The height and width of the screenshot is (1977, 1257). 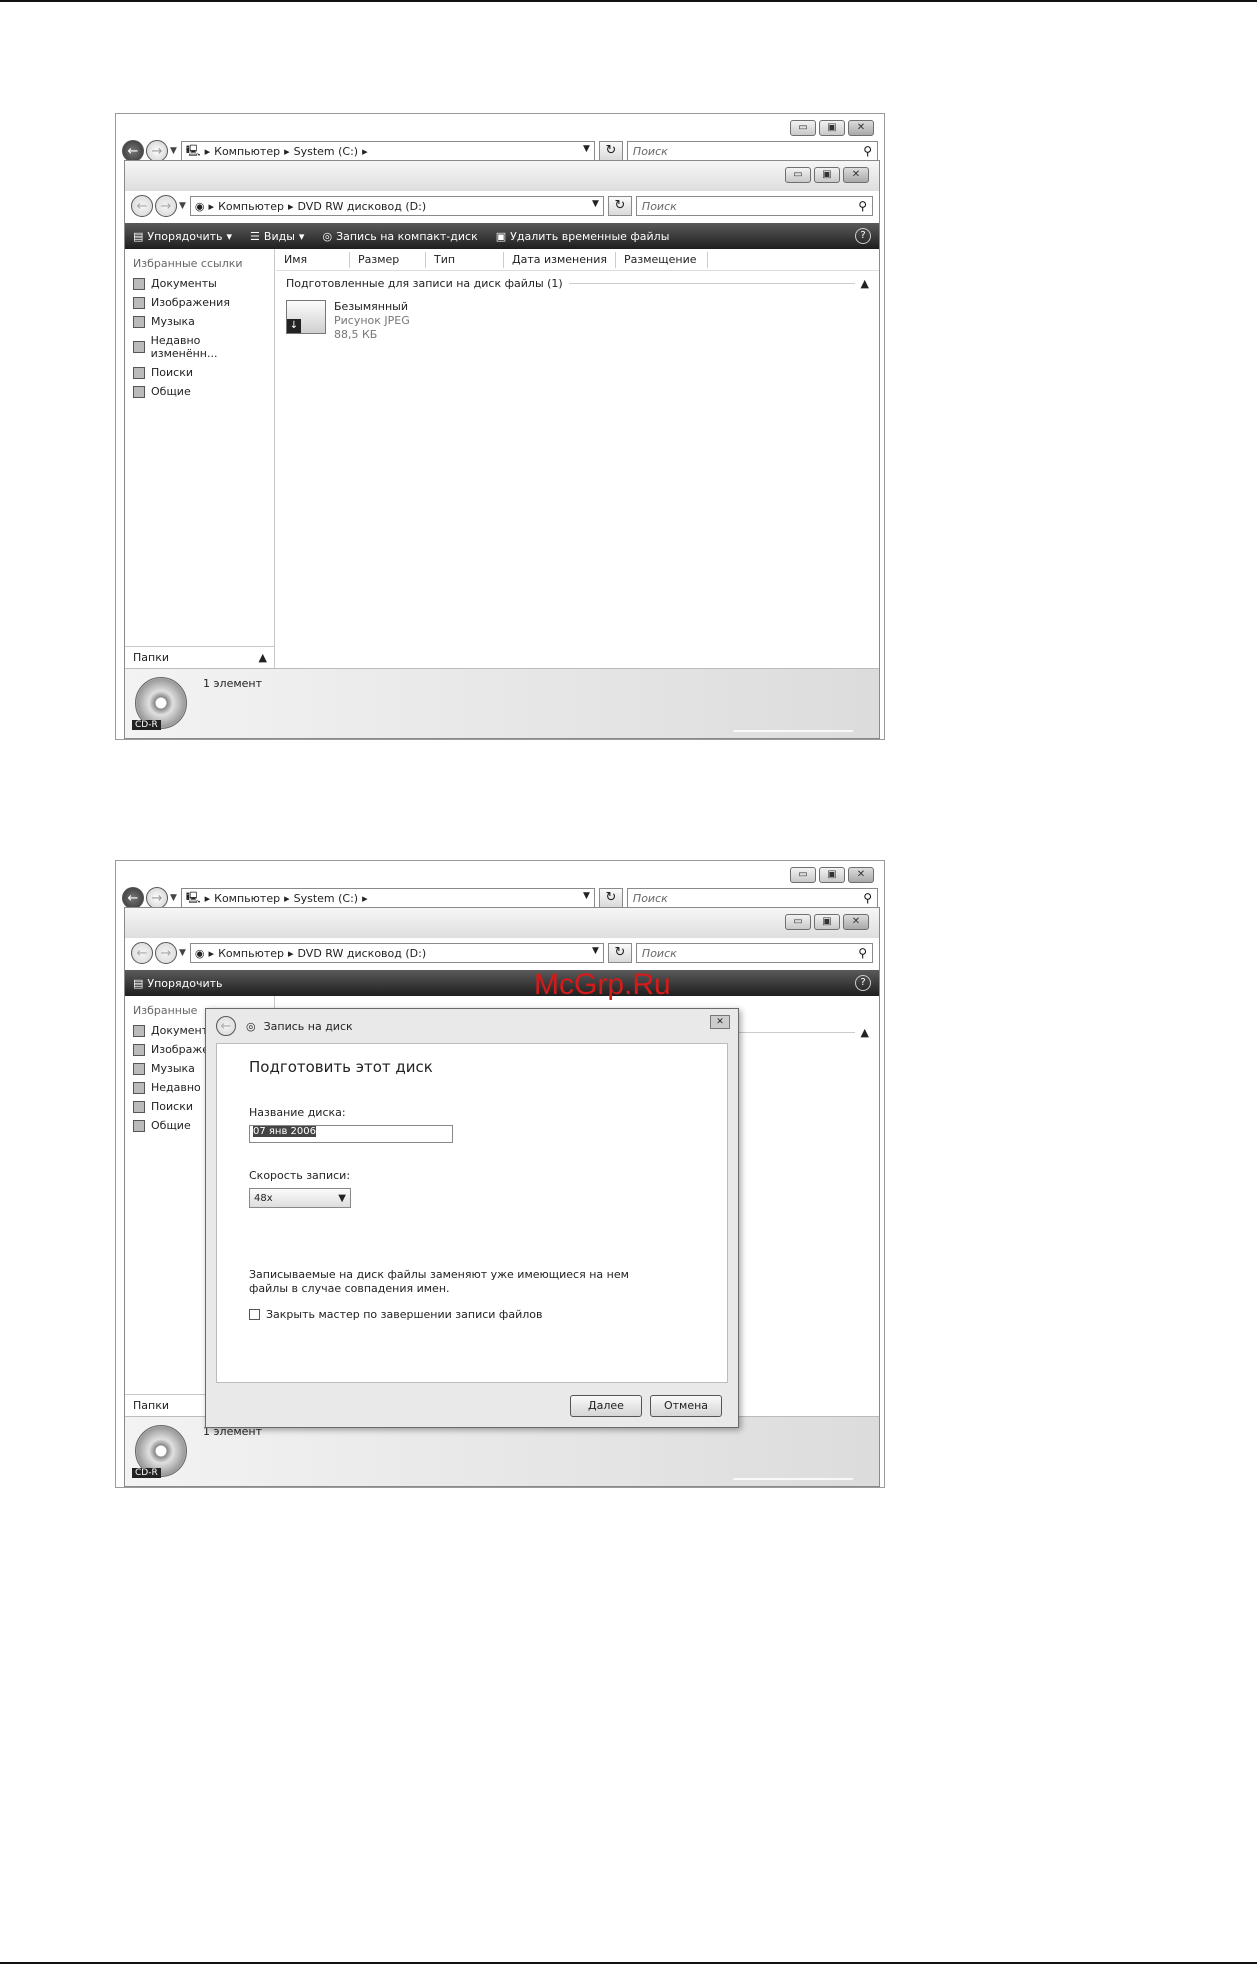 What do you see at coordinates (159, 1451) in the screenshot?
I see `cd-disc-icon: CD-R` at bounding box center [159, 1451].